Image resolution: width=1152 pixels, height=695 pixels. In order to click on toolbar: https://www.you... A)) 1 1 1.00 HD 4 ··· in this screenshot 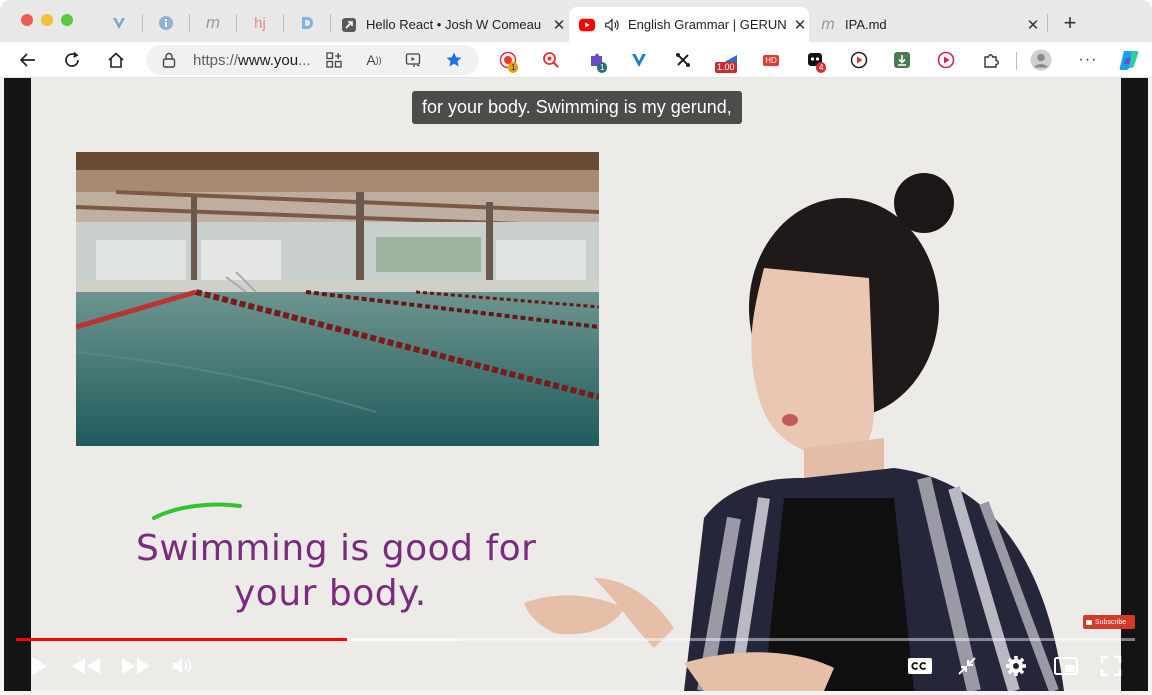, I will do `click(576, 60)`.